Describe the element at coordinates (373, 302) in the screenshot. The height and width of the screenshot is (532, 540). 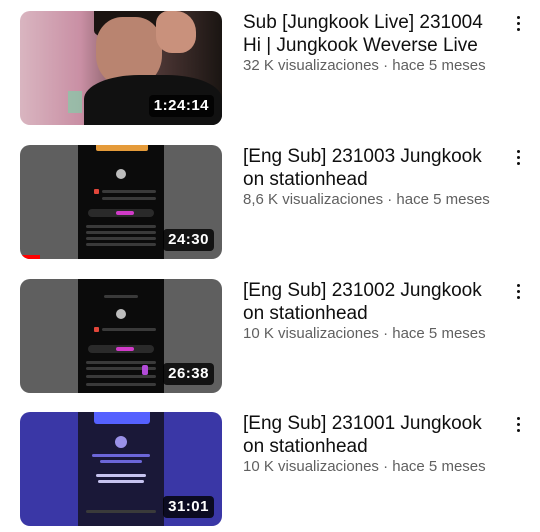
I see `video-title: [Eng Sub] 231002 Jungkook on stationhead` at that location.